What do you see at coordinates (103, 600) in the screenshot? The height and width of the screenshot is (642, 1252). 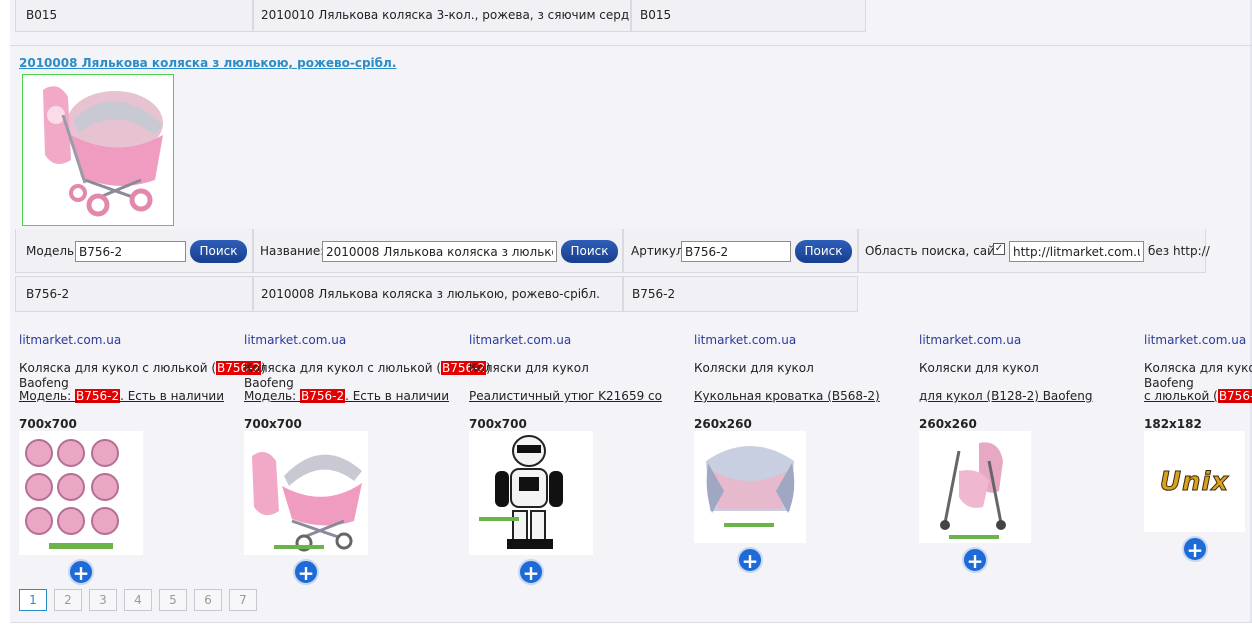 I see `page-3-button: 3` at bounding box center [103, 600].